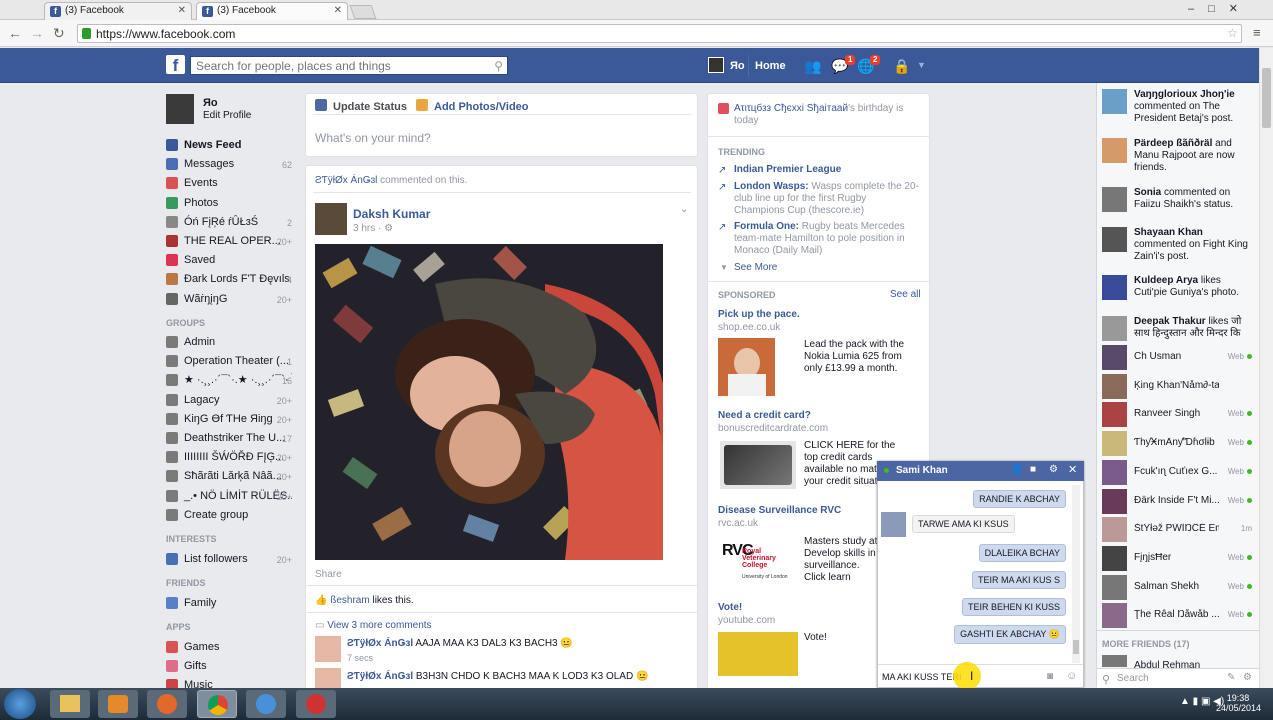 Image resolution: width=1273 pixels, height=720 pixels. What do you see at coordinates (229, 440) in the screenshot?
I see `sidebar-item: Deathstriker The U... 17` at bounding box center [229, 440].